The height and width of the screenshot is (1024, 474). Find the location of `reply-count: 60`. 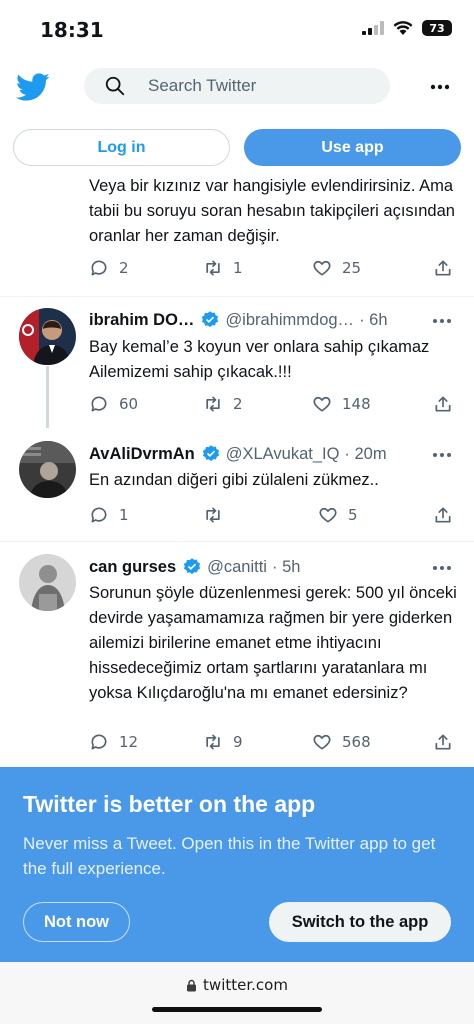

reply-count: 60 is located at coordinates (129, 404).